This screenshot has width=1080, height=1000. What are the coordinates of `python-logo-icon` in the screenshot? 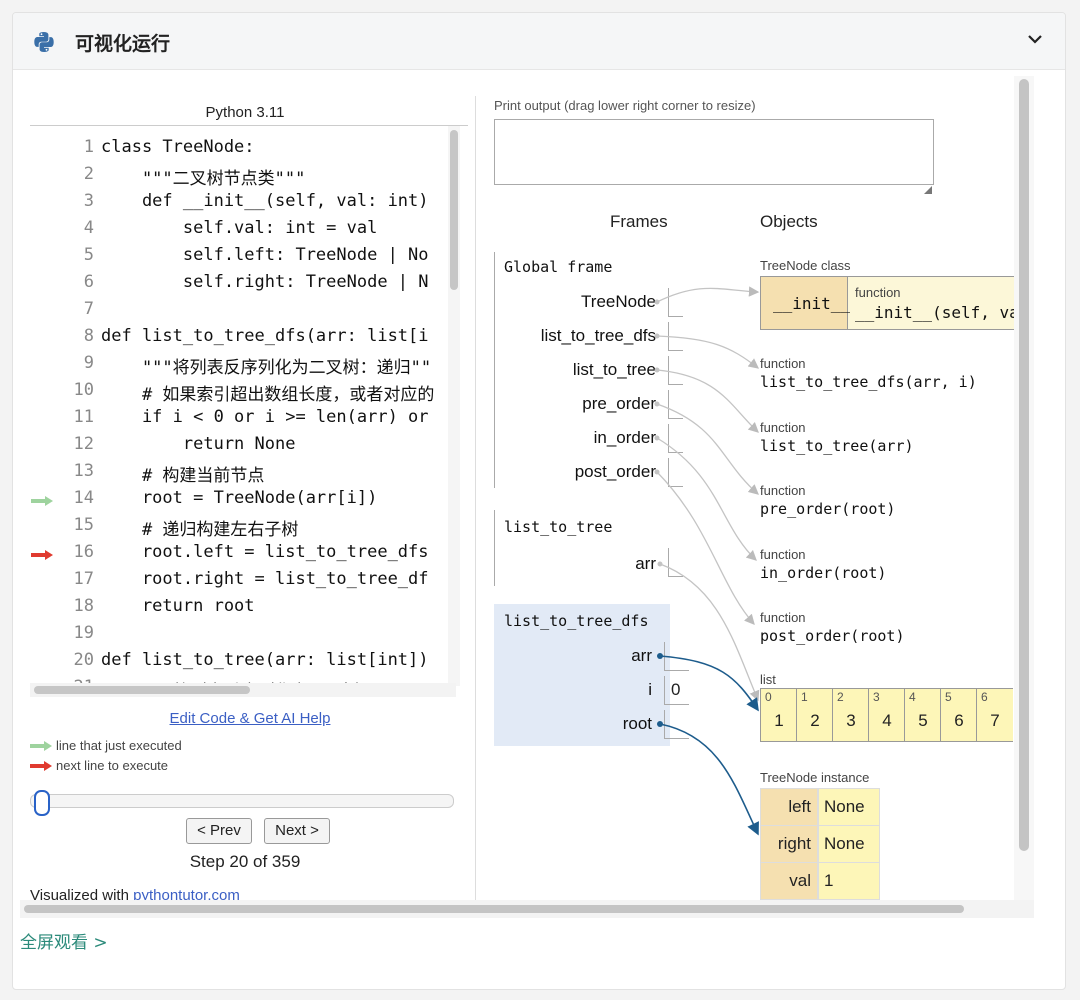 It's located at (44, 42).